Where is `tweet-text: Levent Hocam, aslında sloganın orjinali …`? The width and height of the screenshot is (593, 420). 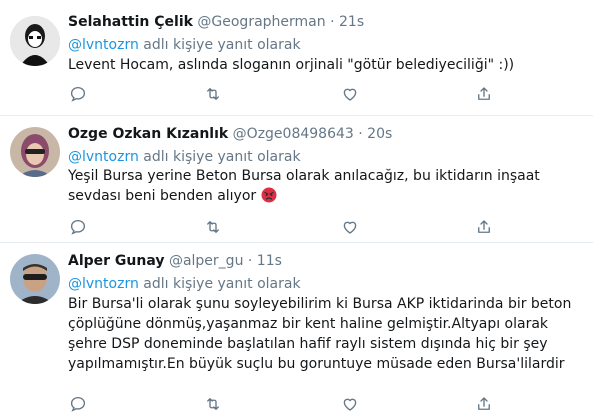
tweet-text: Levent Hocam, aslında sloganın orjinali … is located at coordinates (291, 65).